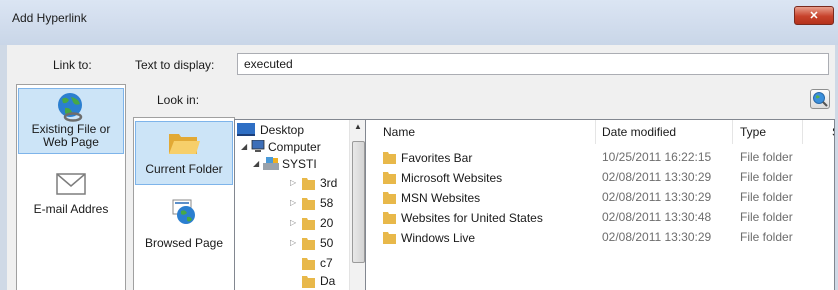  I want to click on file-name-cell: Windows Live, so click(429, 237).